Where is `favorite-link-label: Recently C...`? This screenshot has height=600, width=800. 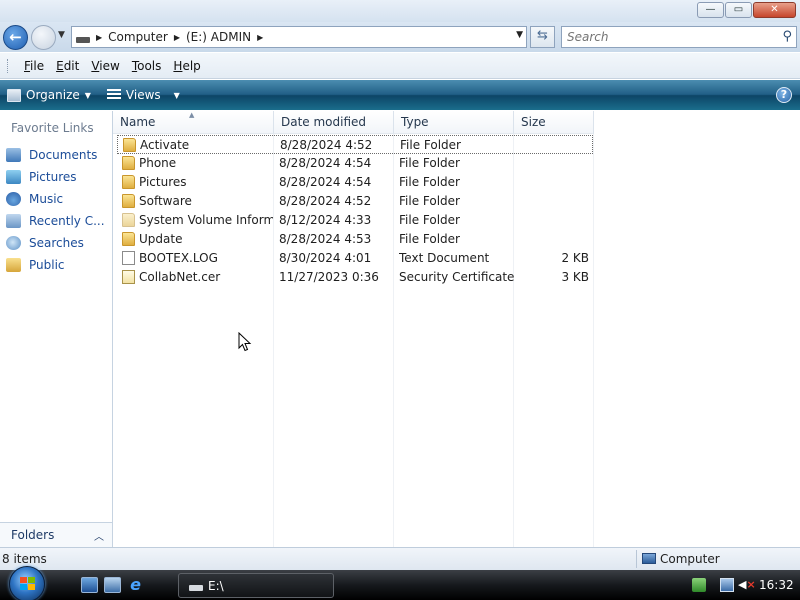 favorite-link-label: Recently C... is located at coordinates (67, 221).